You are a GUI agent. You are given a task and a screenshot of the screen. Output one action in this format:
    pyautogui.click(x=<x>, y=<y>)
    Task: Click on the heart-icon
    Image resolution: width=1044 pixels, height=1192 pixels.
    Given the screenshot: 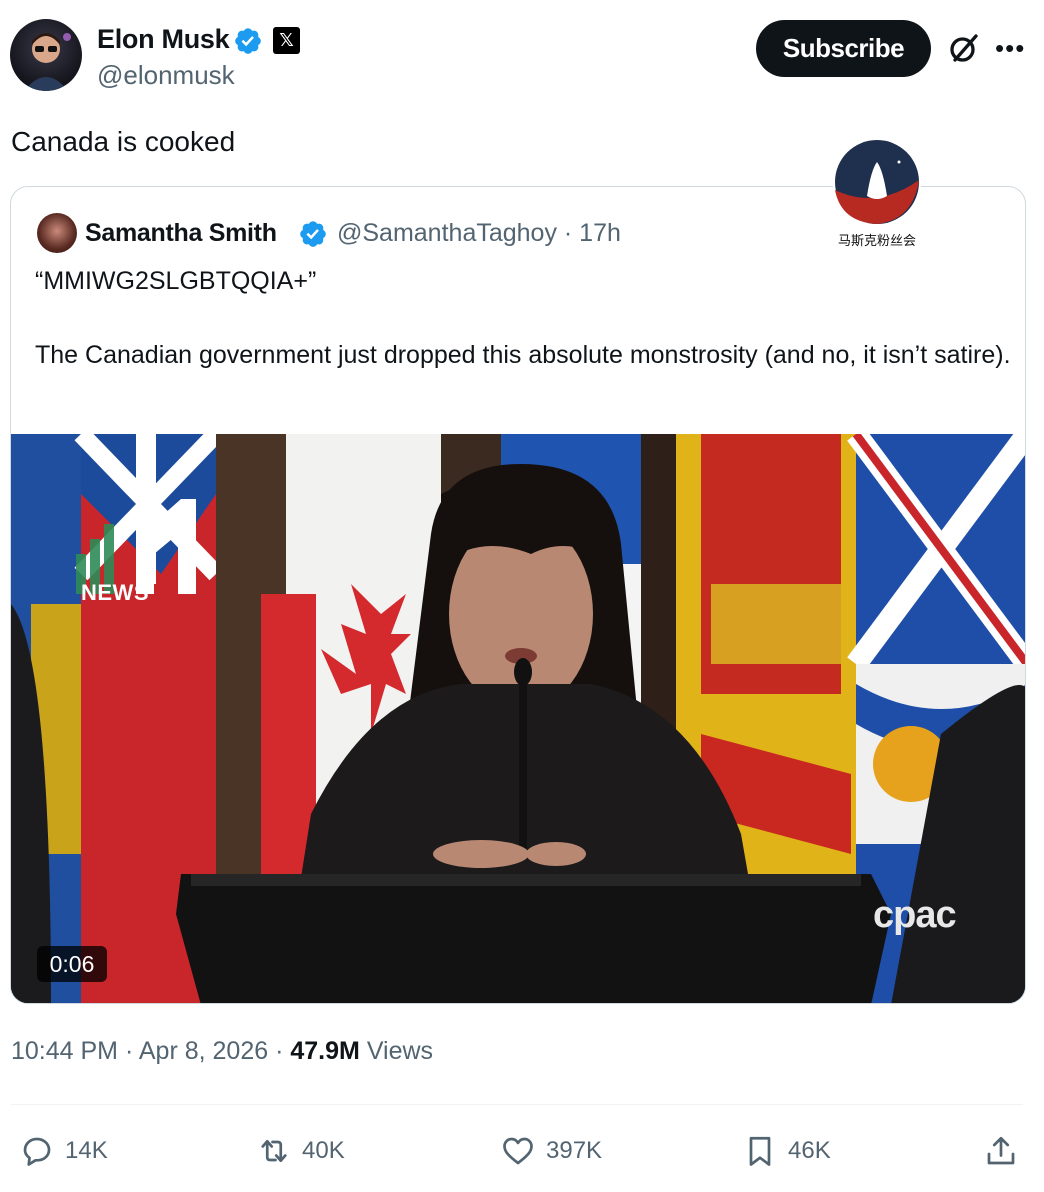 What is the action you would take?
    pyautogui.click(x=518, y=1151)
    